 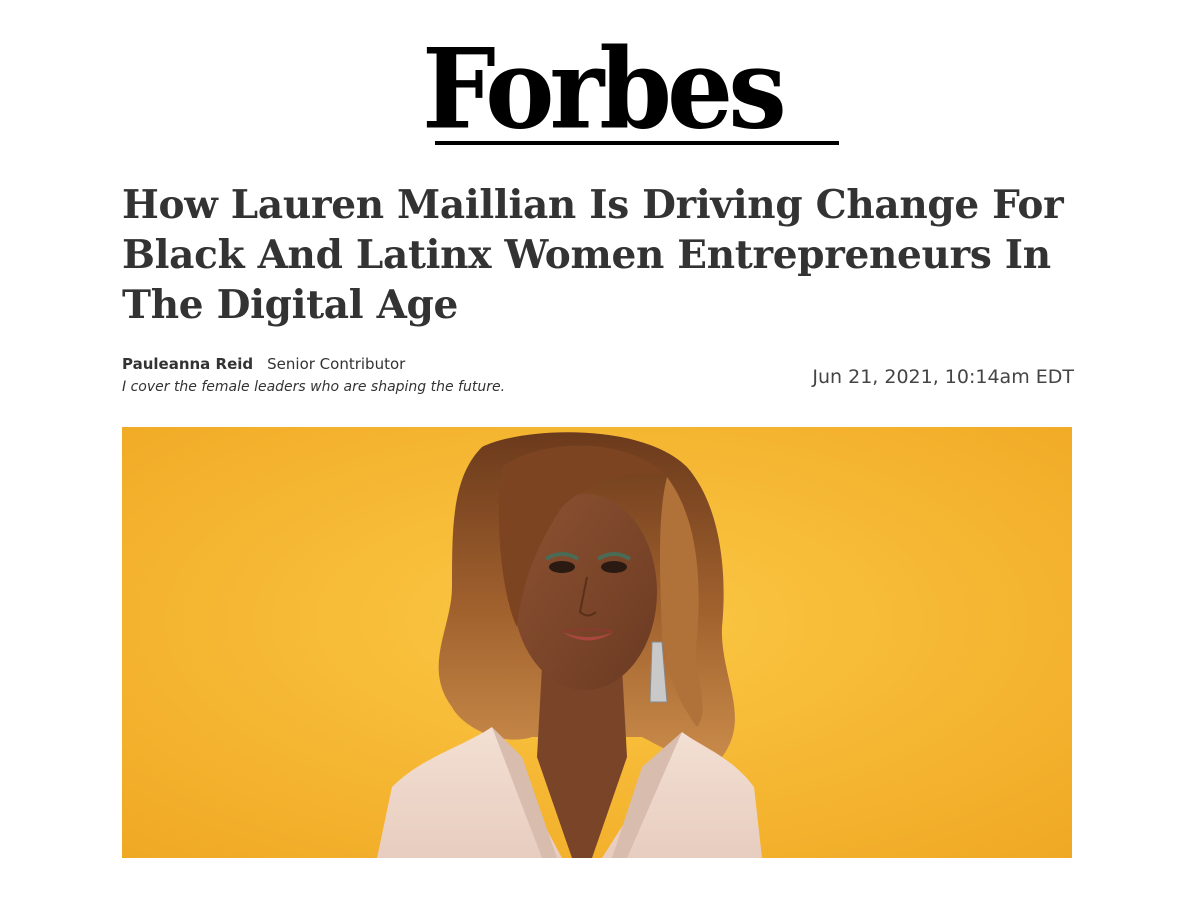 I want to click on author-name-link: Pauleanna Reid, so click(x=187, y=364).